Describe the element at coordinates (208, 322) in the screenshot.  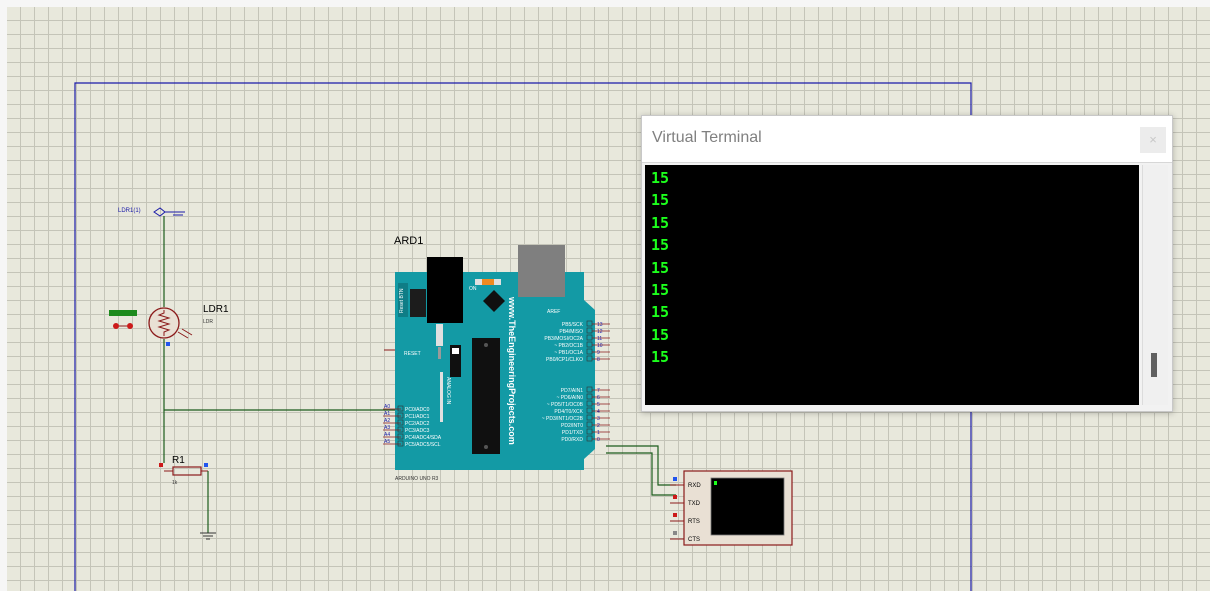
I see `ldr-value: LDR` at that location.